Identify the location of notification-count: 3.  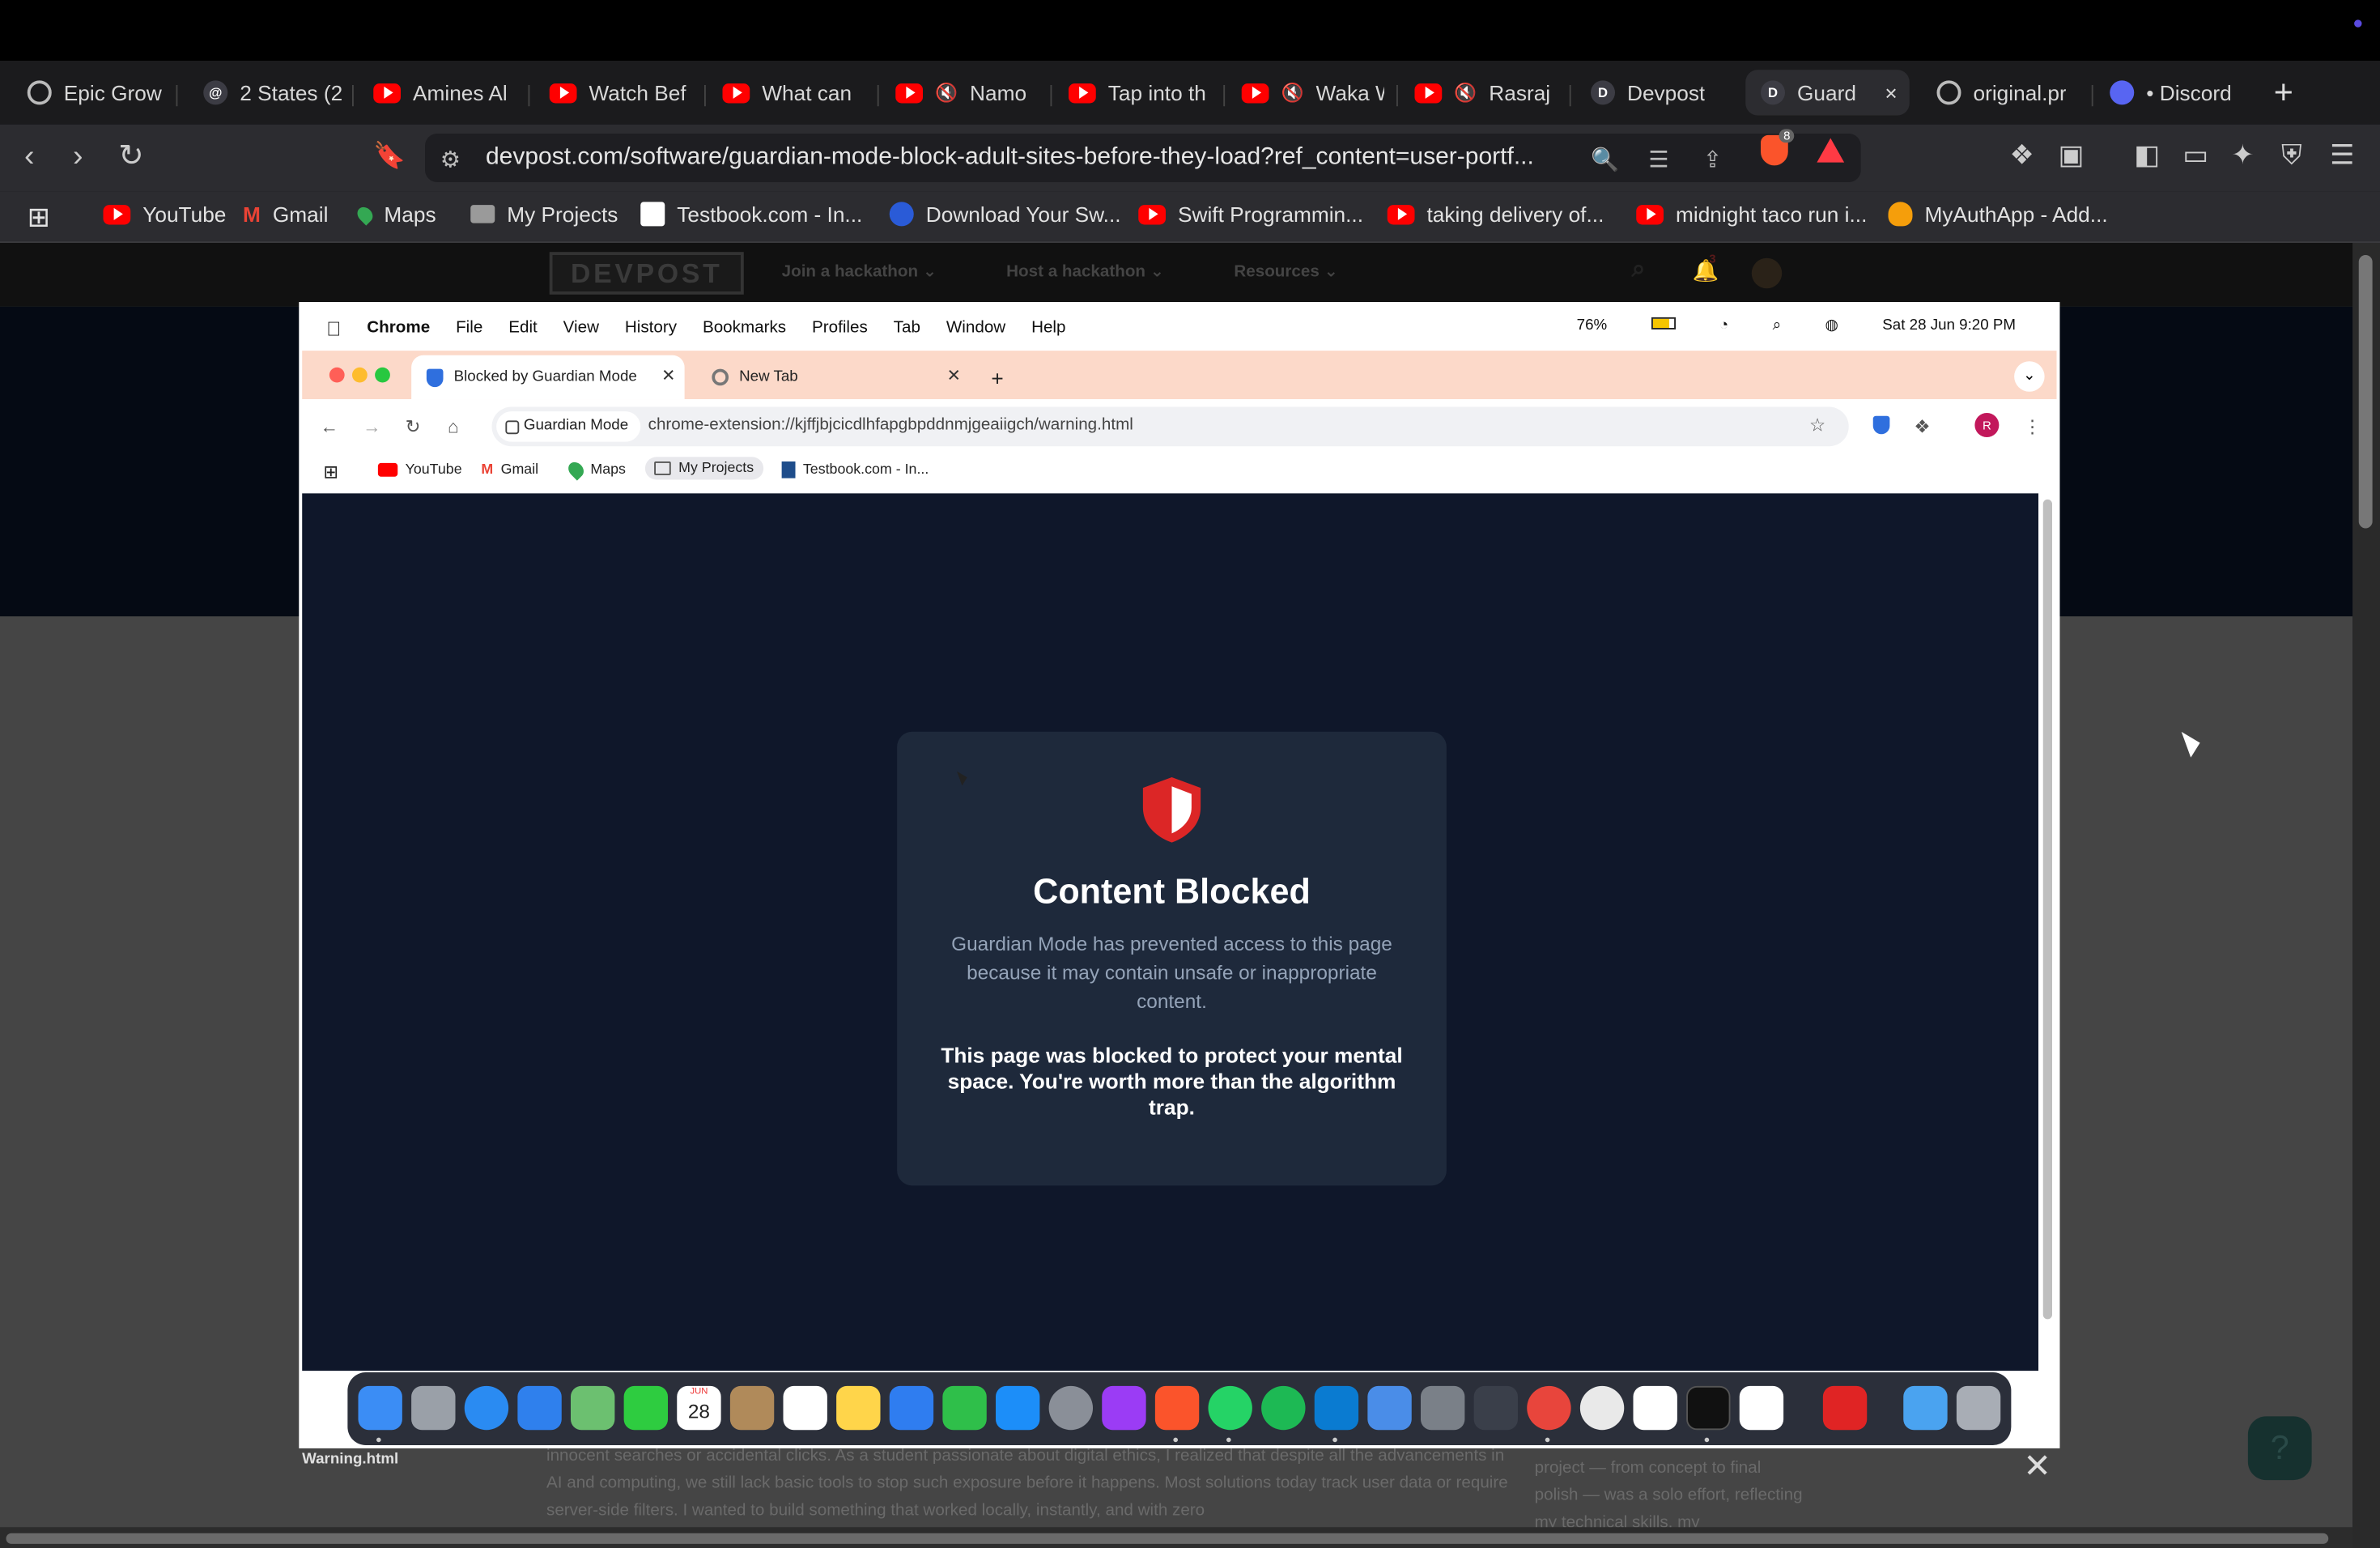
(1712, 259).